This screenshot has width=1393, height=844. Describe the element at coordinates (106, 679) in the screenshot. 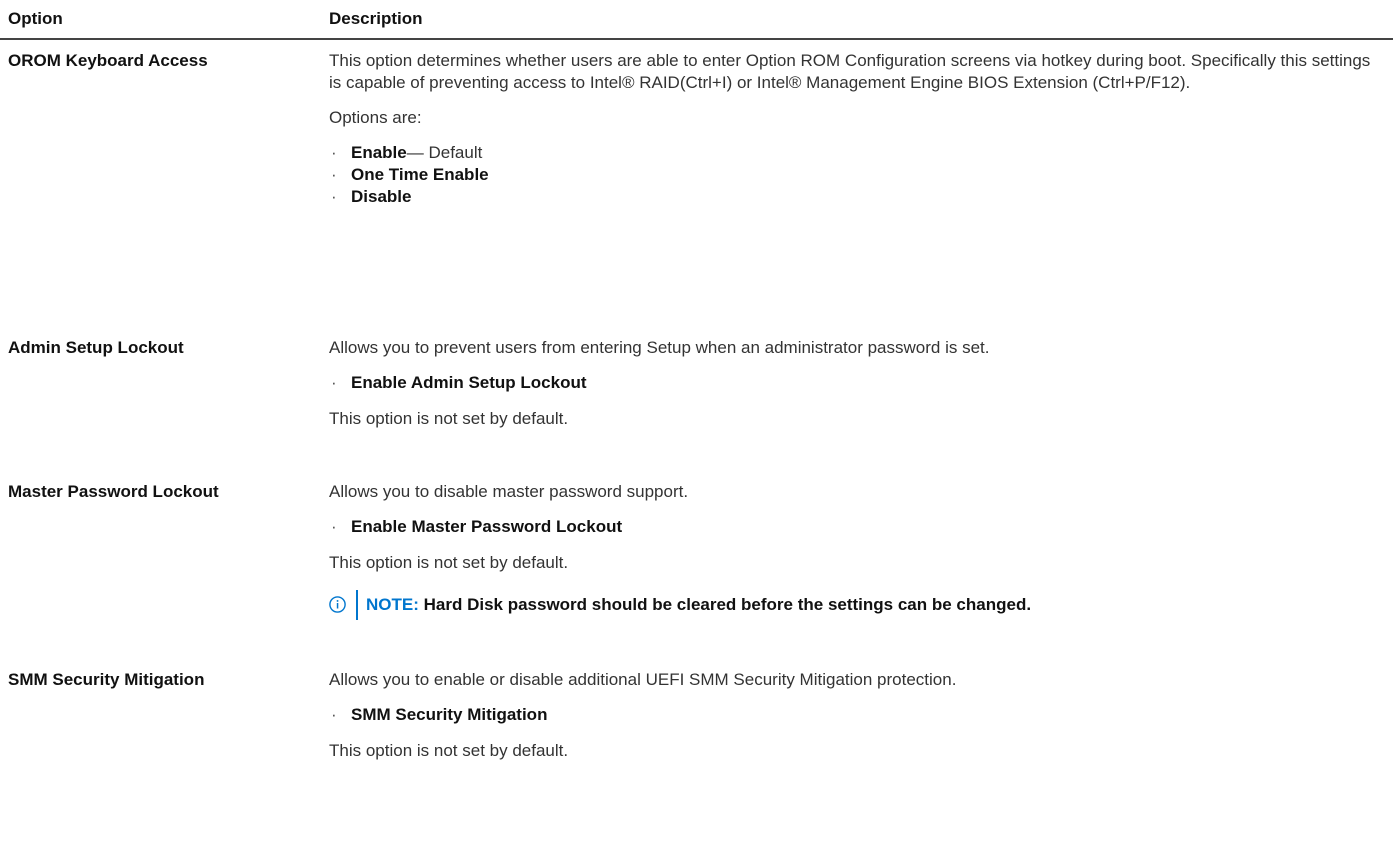

I see `option-name: SMM Security Mitigation` at that location.